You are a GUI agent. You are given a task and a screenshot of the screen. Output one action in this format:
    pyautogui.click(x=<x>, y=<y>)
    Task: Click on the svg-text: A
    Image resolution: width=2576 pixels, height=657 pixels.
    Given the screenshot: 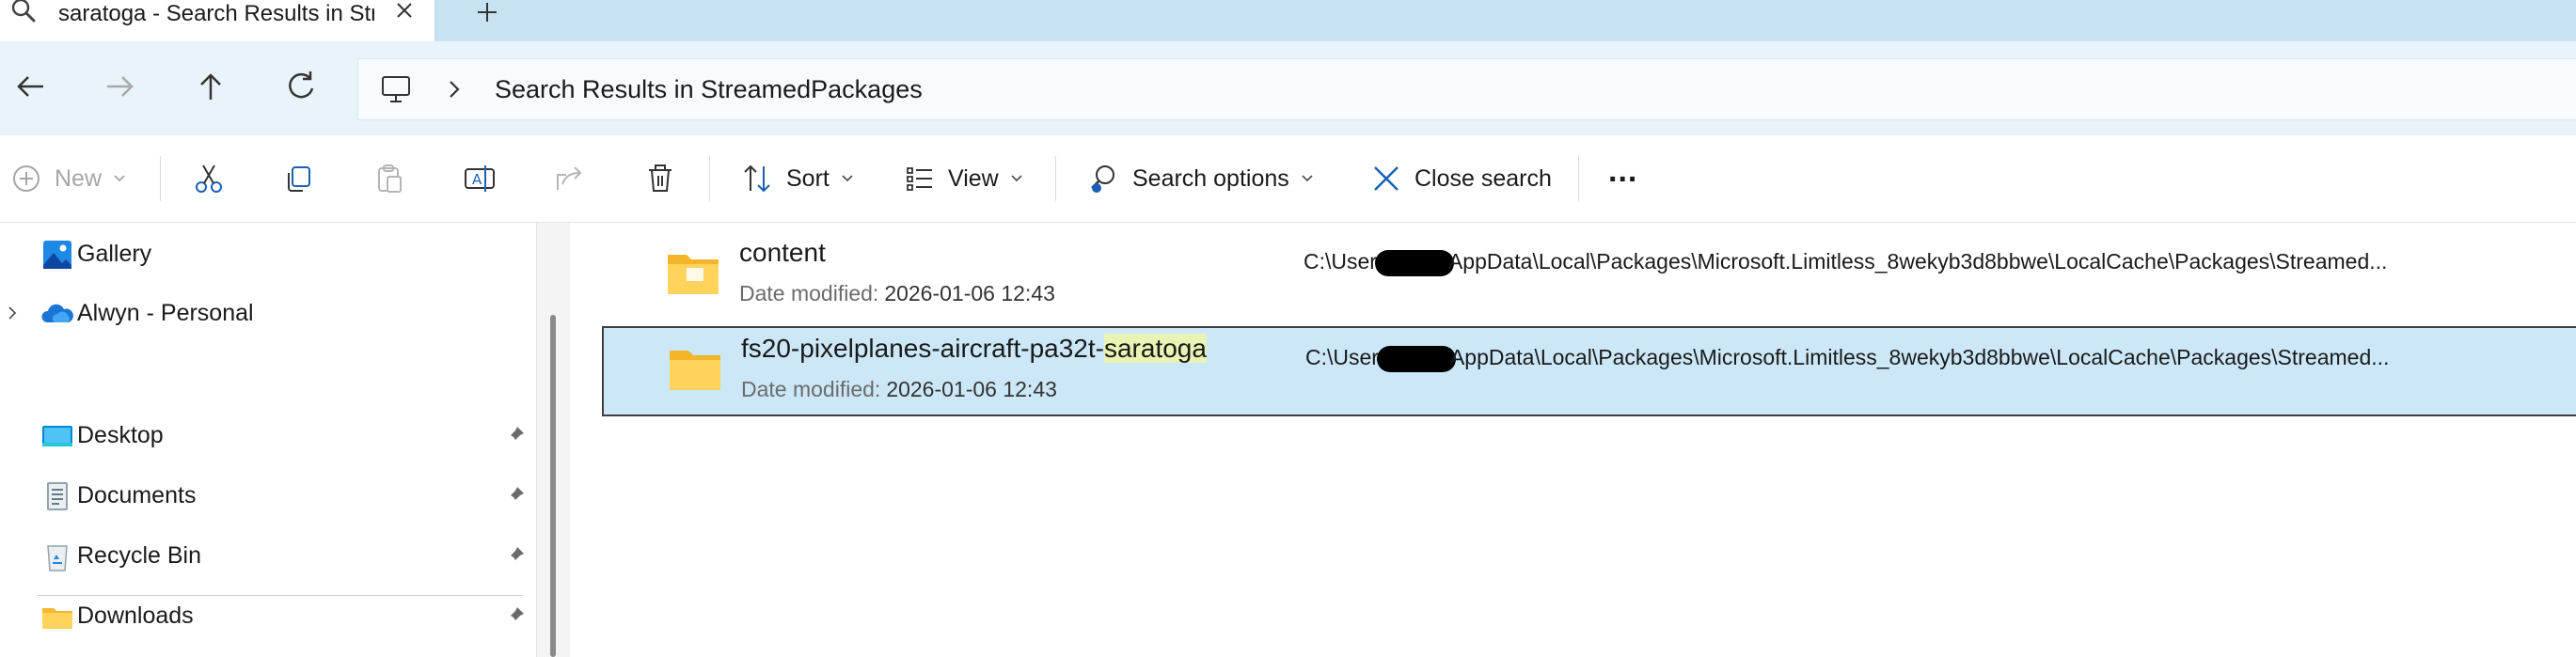 What is the action you would take?
    pyautogui.click(x=477, y=180)
    